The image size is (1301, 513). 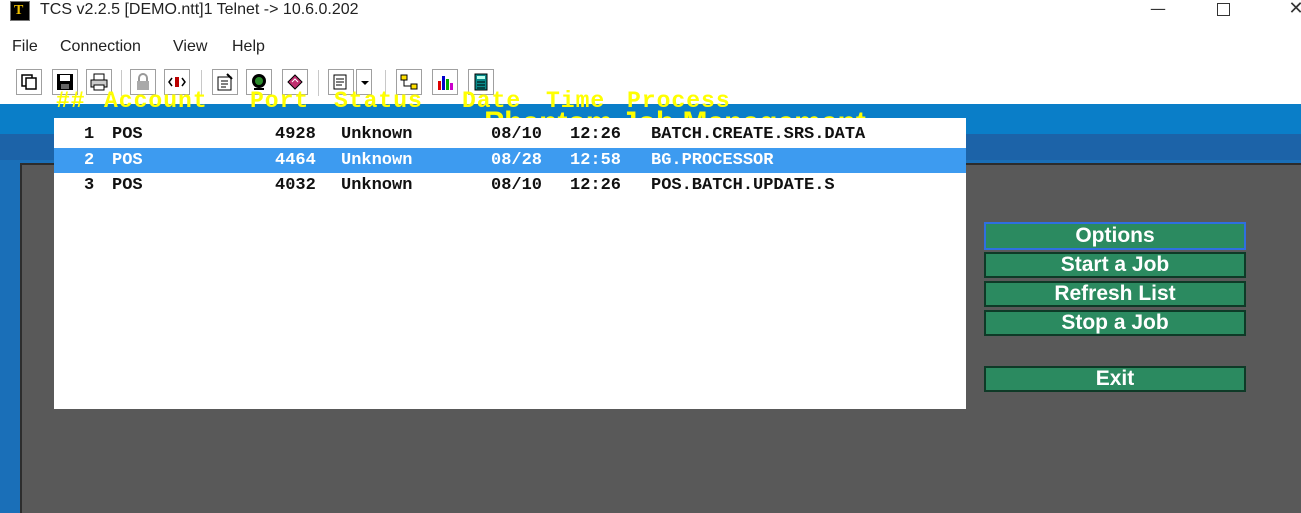 I want to click on header-num: ##, so click(x=71, y=101).